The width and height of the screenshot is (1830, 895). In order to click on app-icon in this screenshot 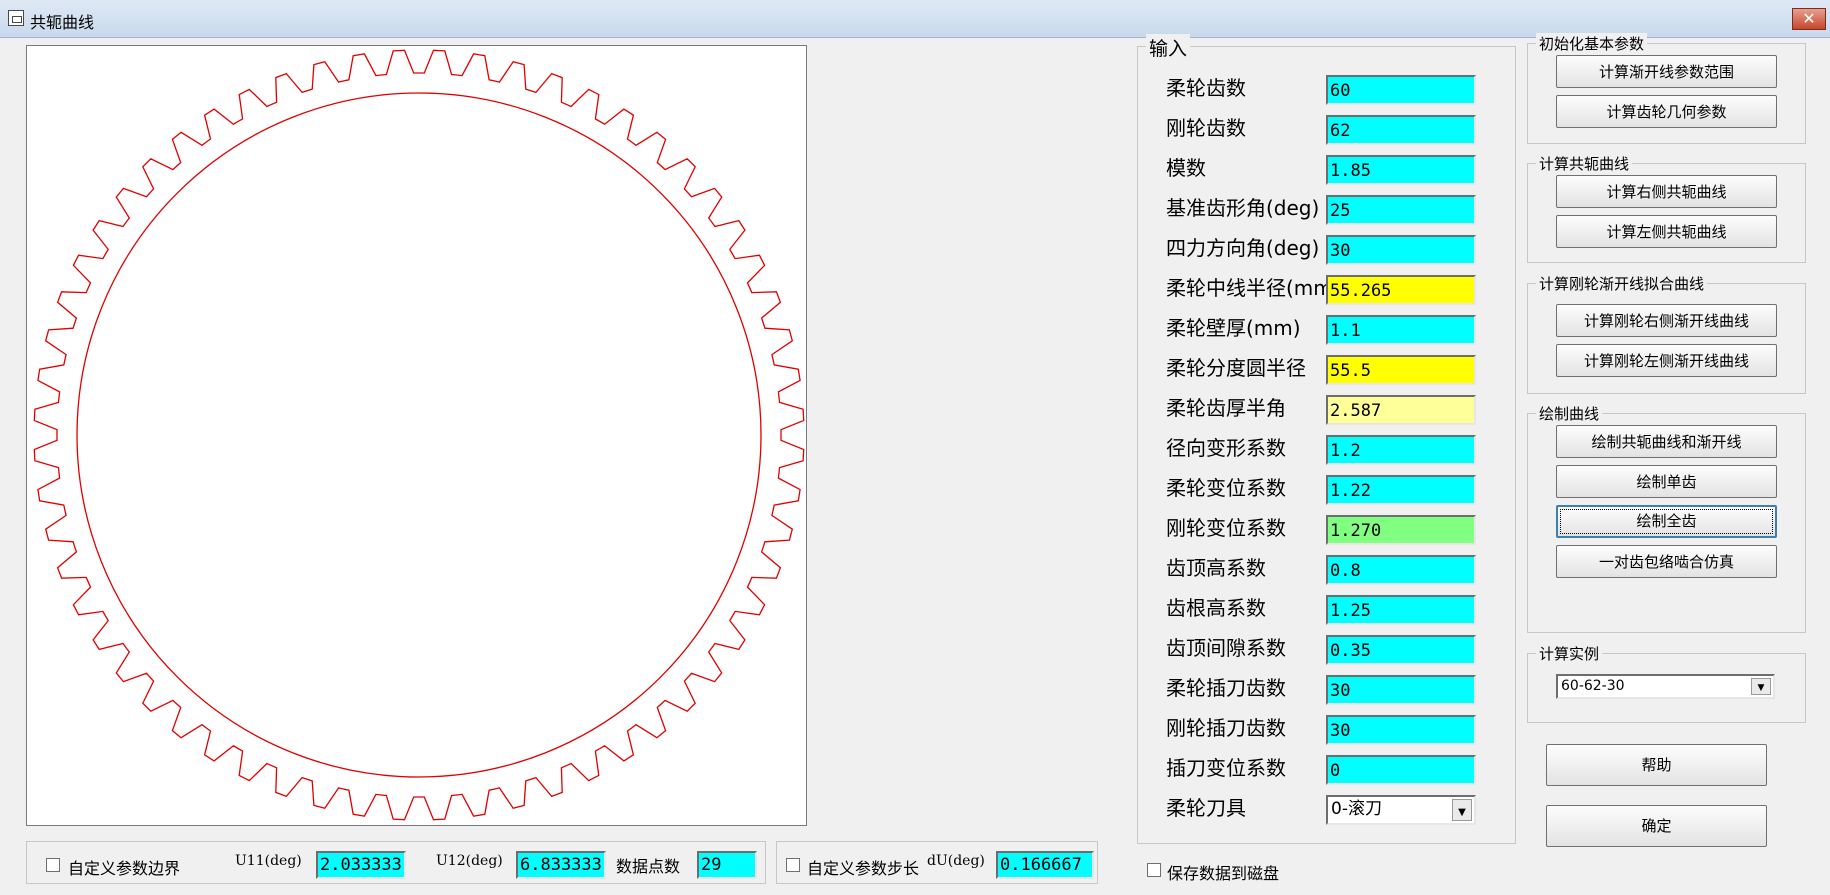, I will do `click(16, 18)`.